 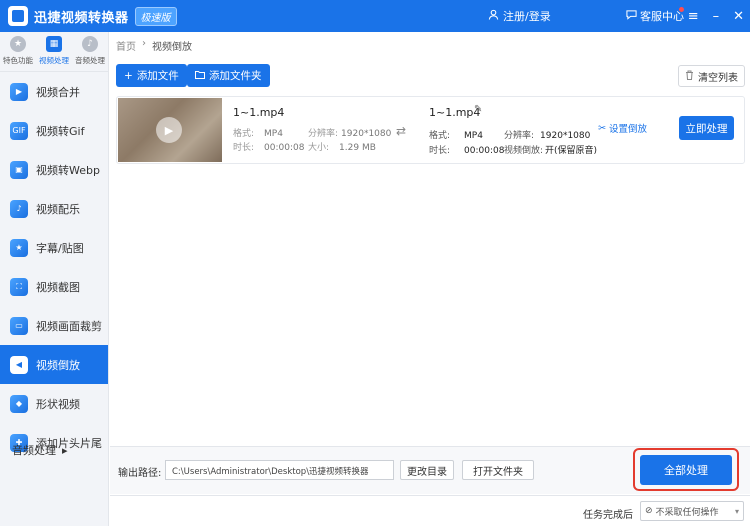 I want to click on clear-list-button: 清空列表, so click(x=711, y=76).